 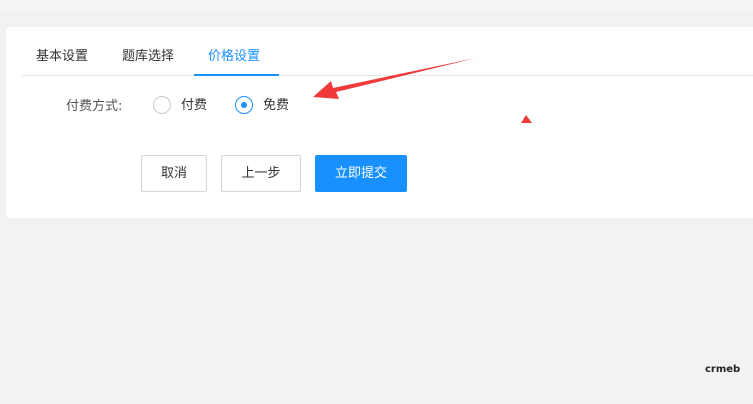 I want to click on top-strip, so click(x=376, y=5).